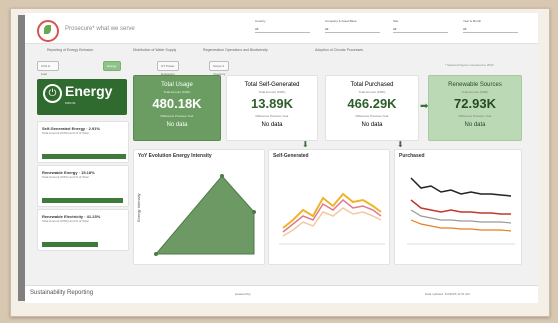 This screenshot has height=323, width=558. Describe the element at coordinates (204, 215) in the screenshot. I see `area-series` at that location.